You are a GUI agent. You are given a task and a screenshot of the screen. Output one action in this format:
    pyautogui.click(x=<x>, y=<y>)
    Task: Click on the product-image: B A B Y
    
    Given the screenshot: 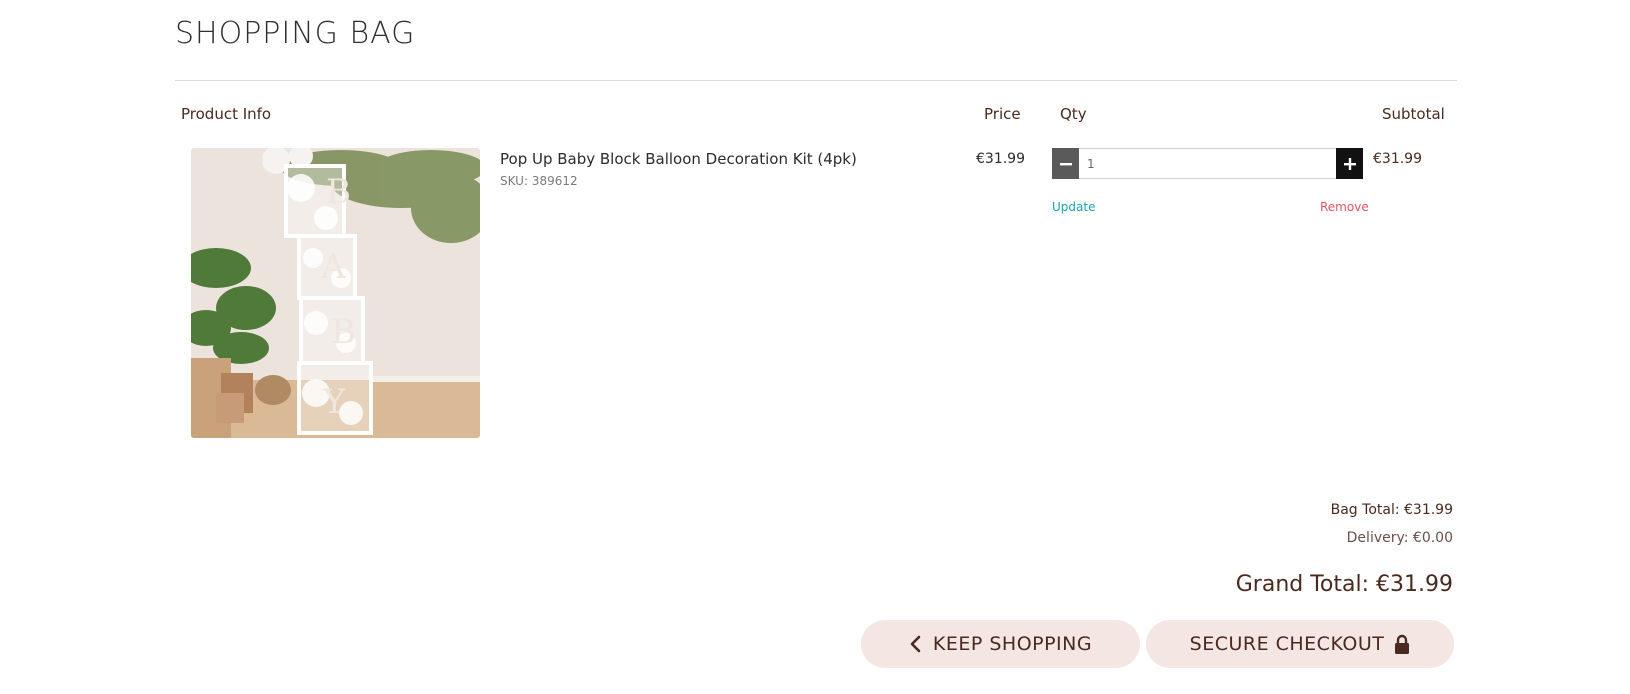 What is the action you would take?
    pyautogui.click(x=335, y=293)
    